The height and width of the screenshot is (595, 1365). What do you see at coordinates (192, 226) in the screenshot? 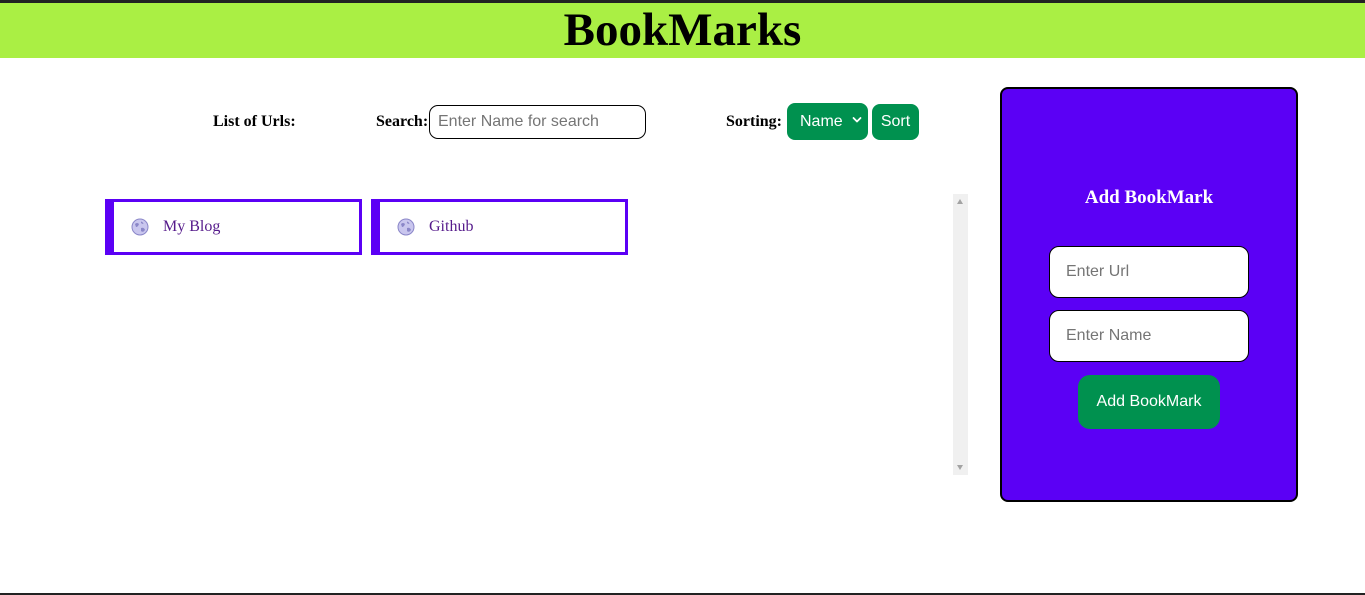
I see `bookmark-name: My Blog` at bounding box center [192, 226].